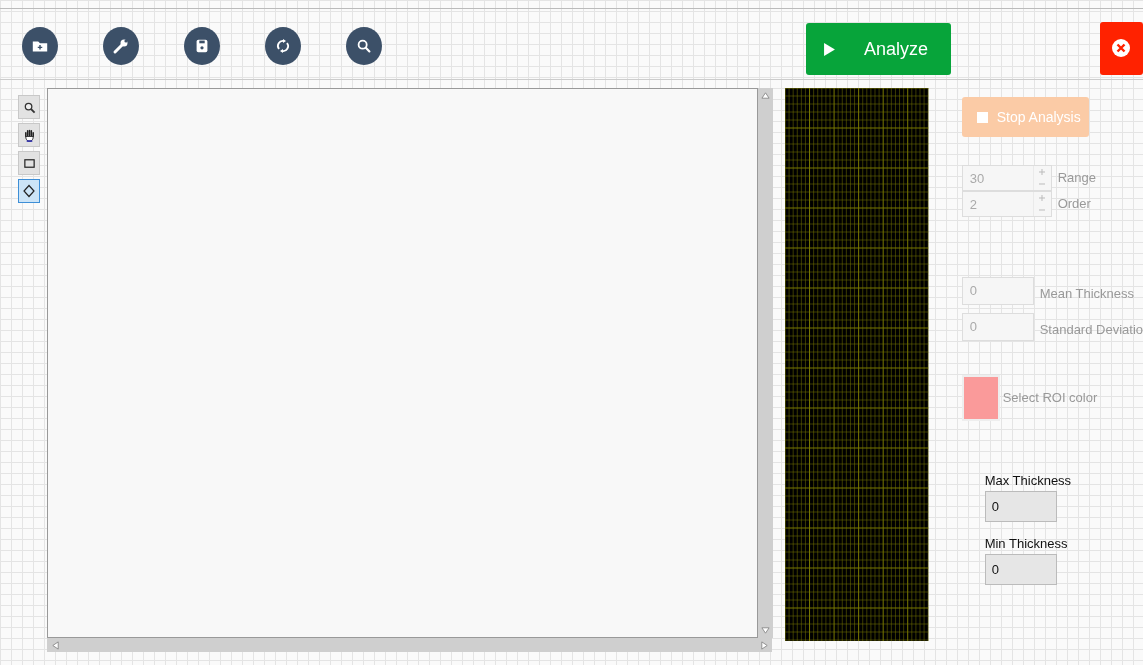  Describe the element at coordinates (40, 46) in the screenshot. I see `add-folder-button` at that location.